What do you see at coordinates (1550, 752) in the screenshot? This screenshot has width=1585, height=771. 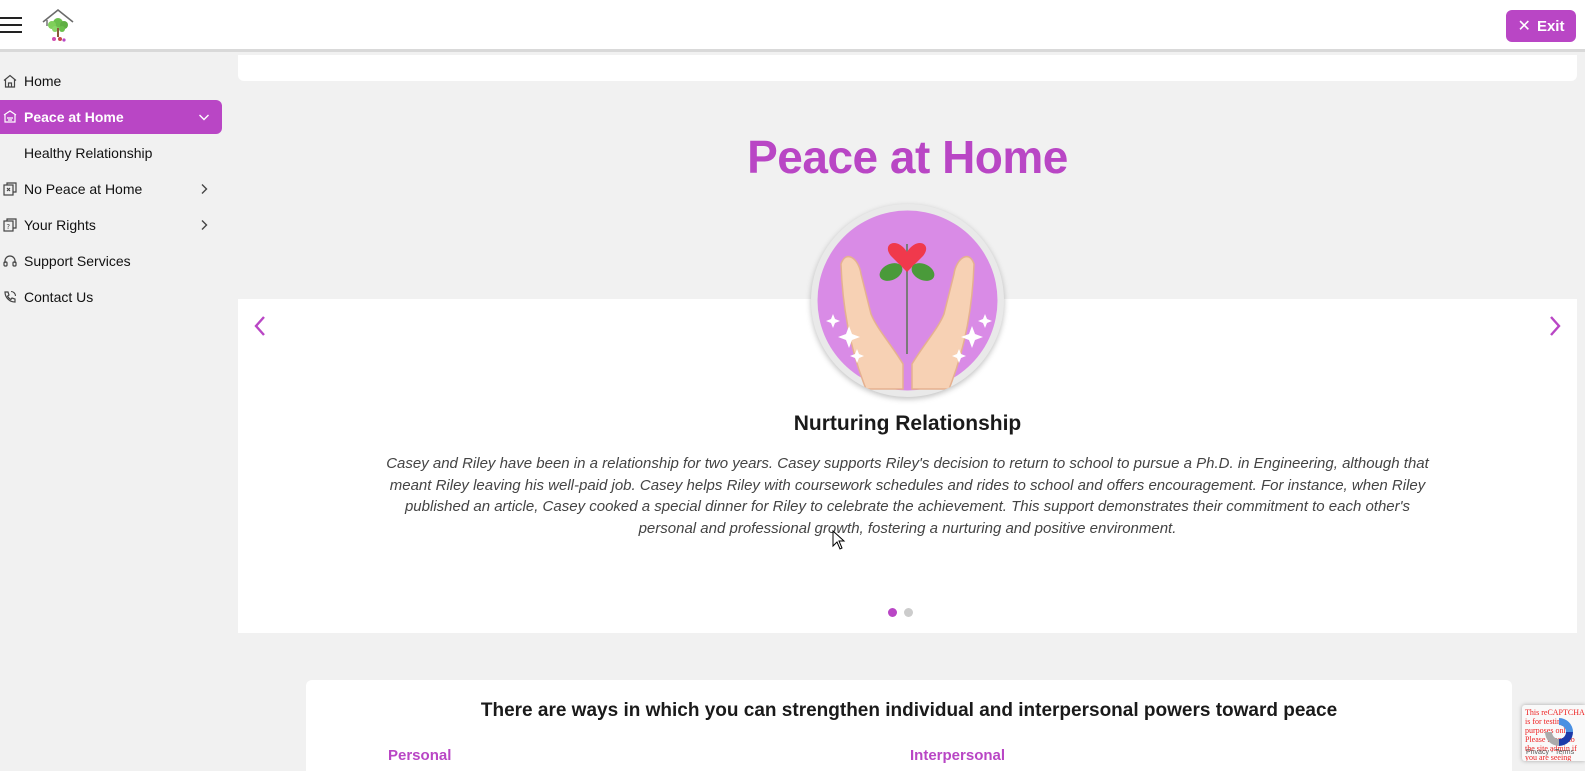 I see `recaptcha-terms-link: Privacy - Terms` at bounding box center [1550, 752].